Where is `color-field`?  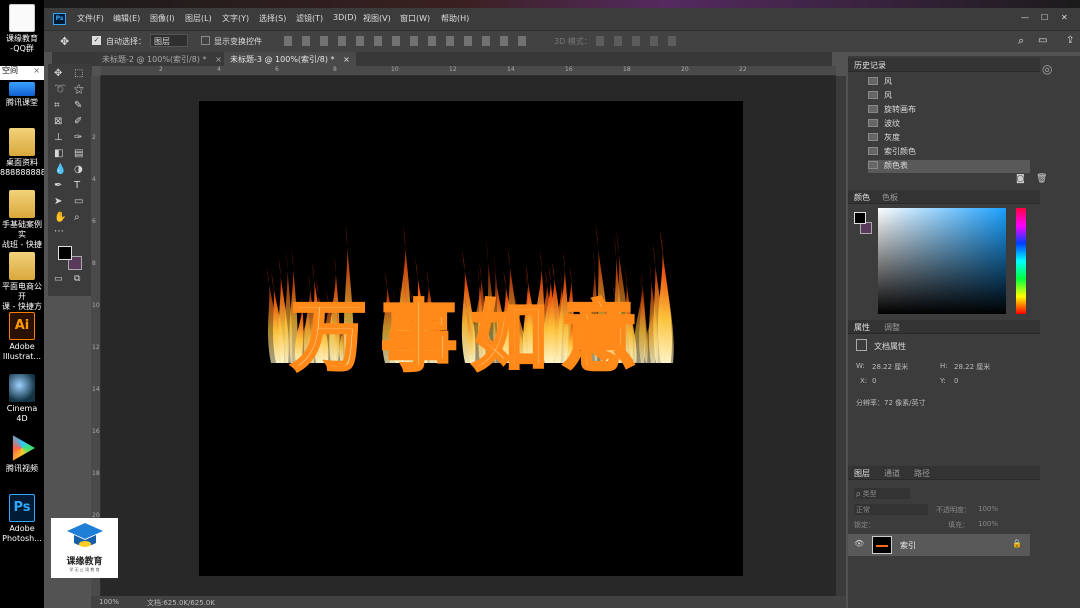 color-field is located at coordinates (942, 261).